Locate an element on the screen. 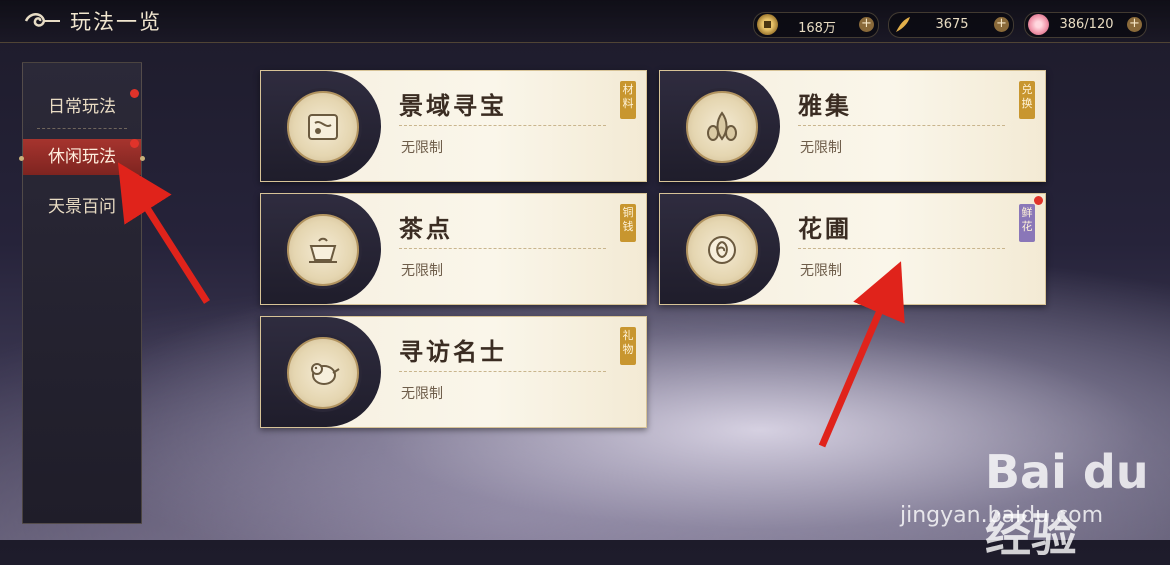 Image resolution: width=1170 pixels, height=565 pixels. add-flowers-button: + is located at coordinates (1134, 24).